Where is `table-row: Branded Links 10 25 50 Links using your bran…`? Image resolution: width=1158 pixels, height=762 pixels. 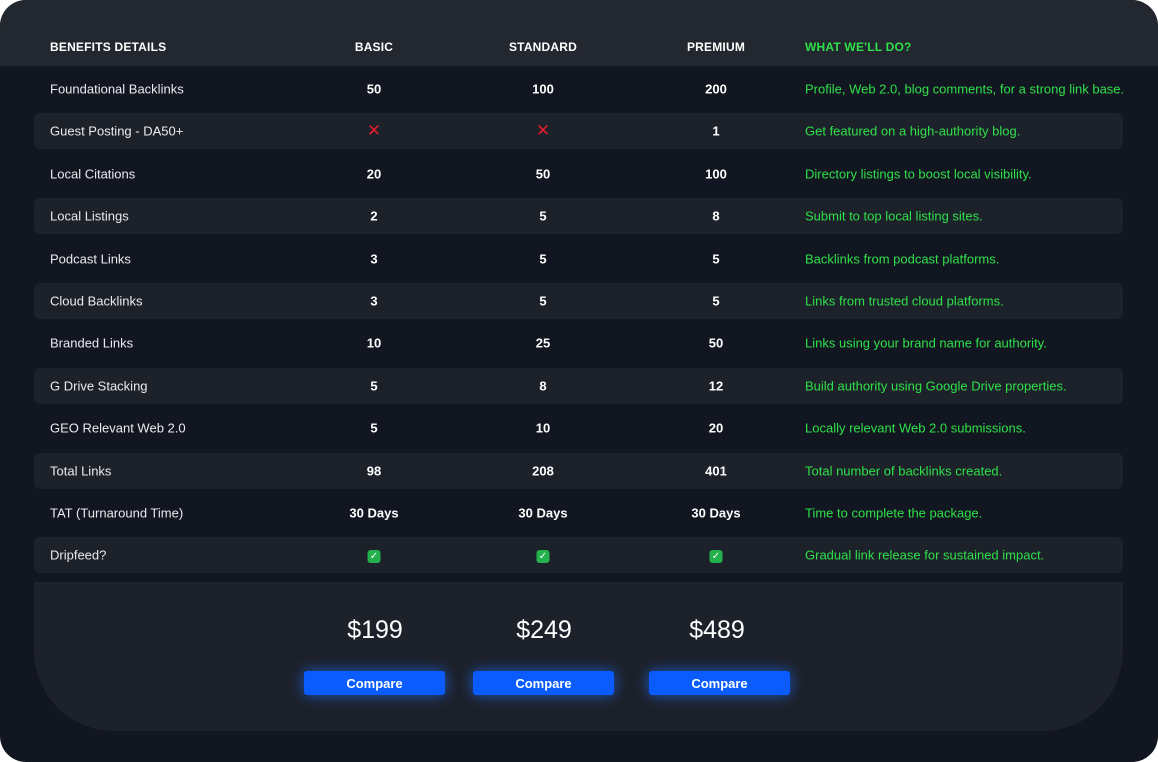 table-row: Branded Links 10 25 50 Links using your bran… is located at coordinates (578, 343).